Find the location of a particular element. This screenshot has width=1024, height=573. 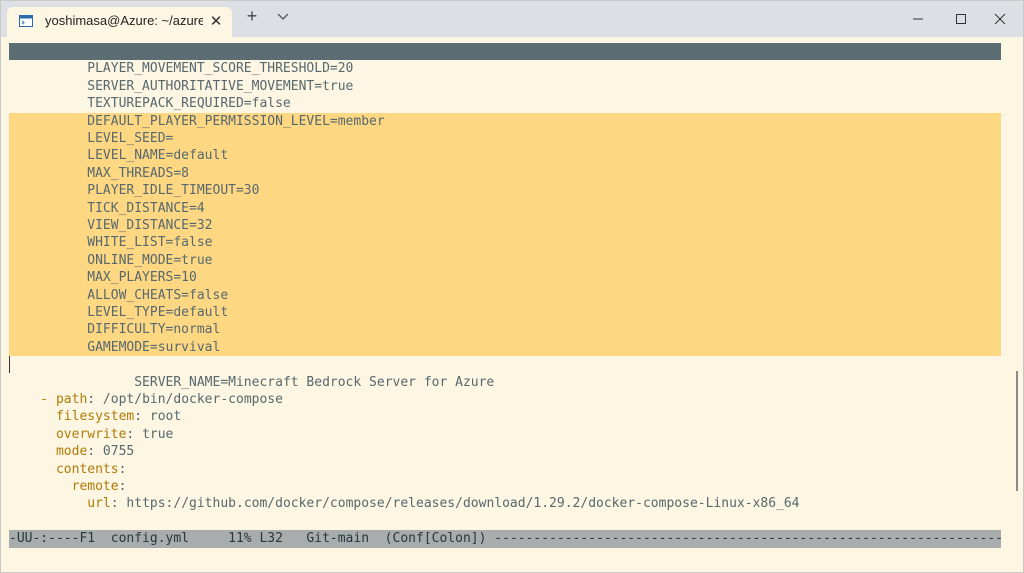

code-line-selected: LEVEL_SEED= is located at coordinates (505, 139).